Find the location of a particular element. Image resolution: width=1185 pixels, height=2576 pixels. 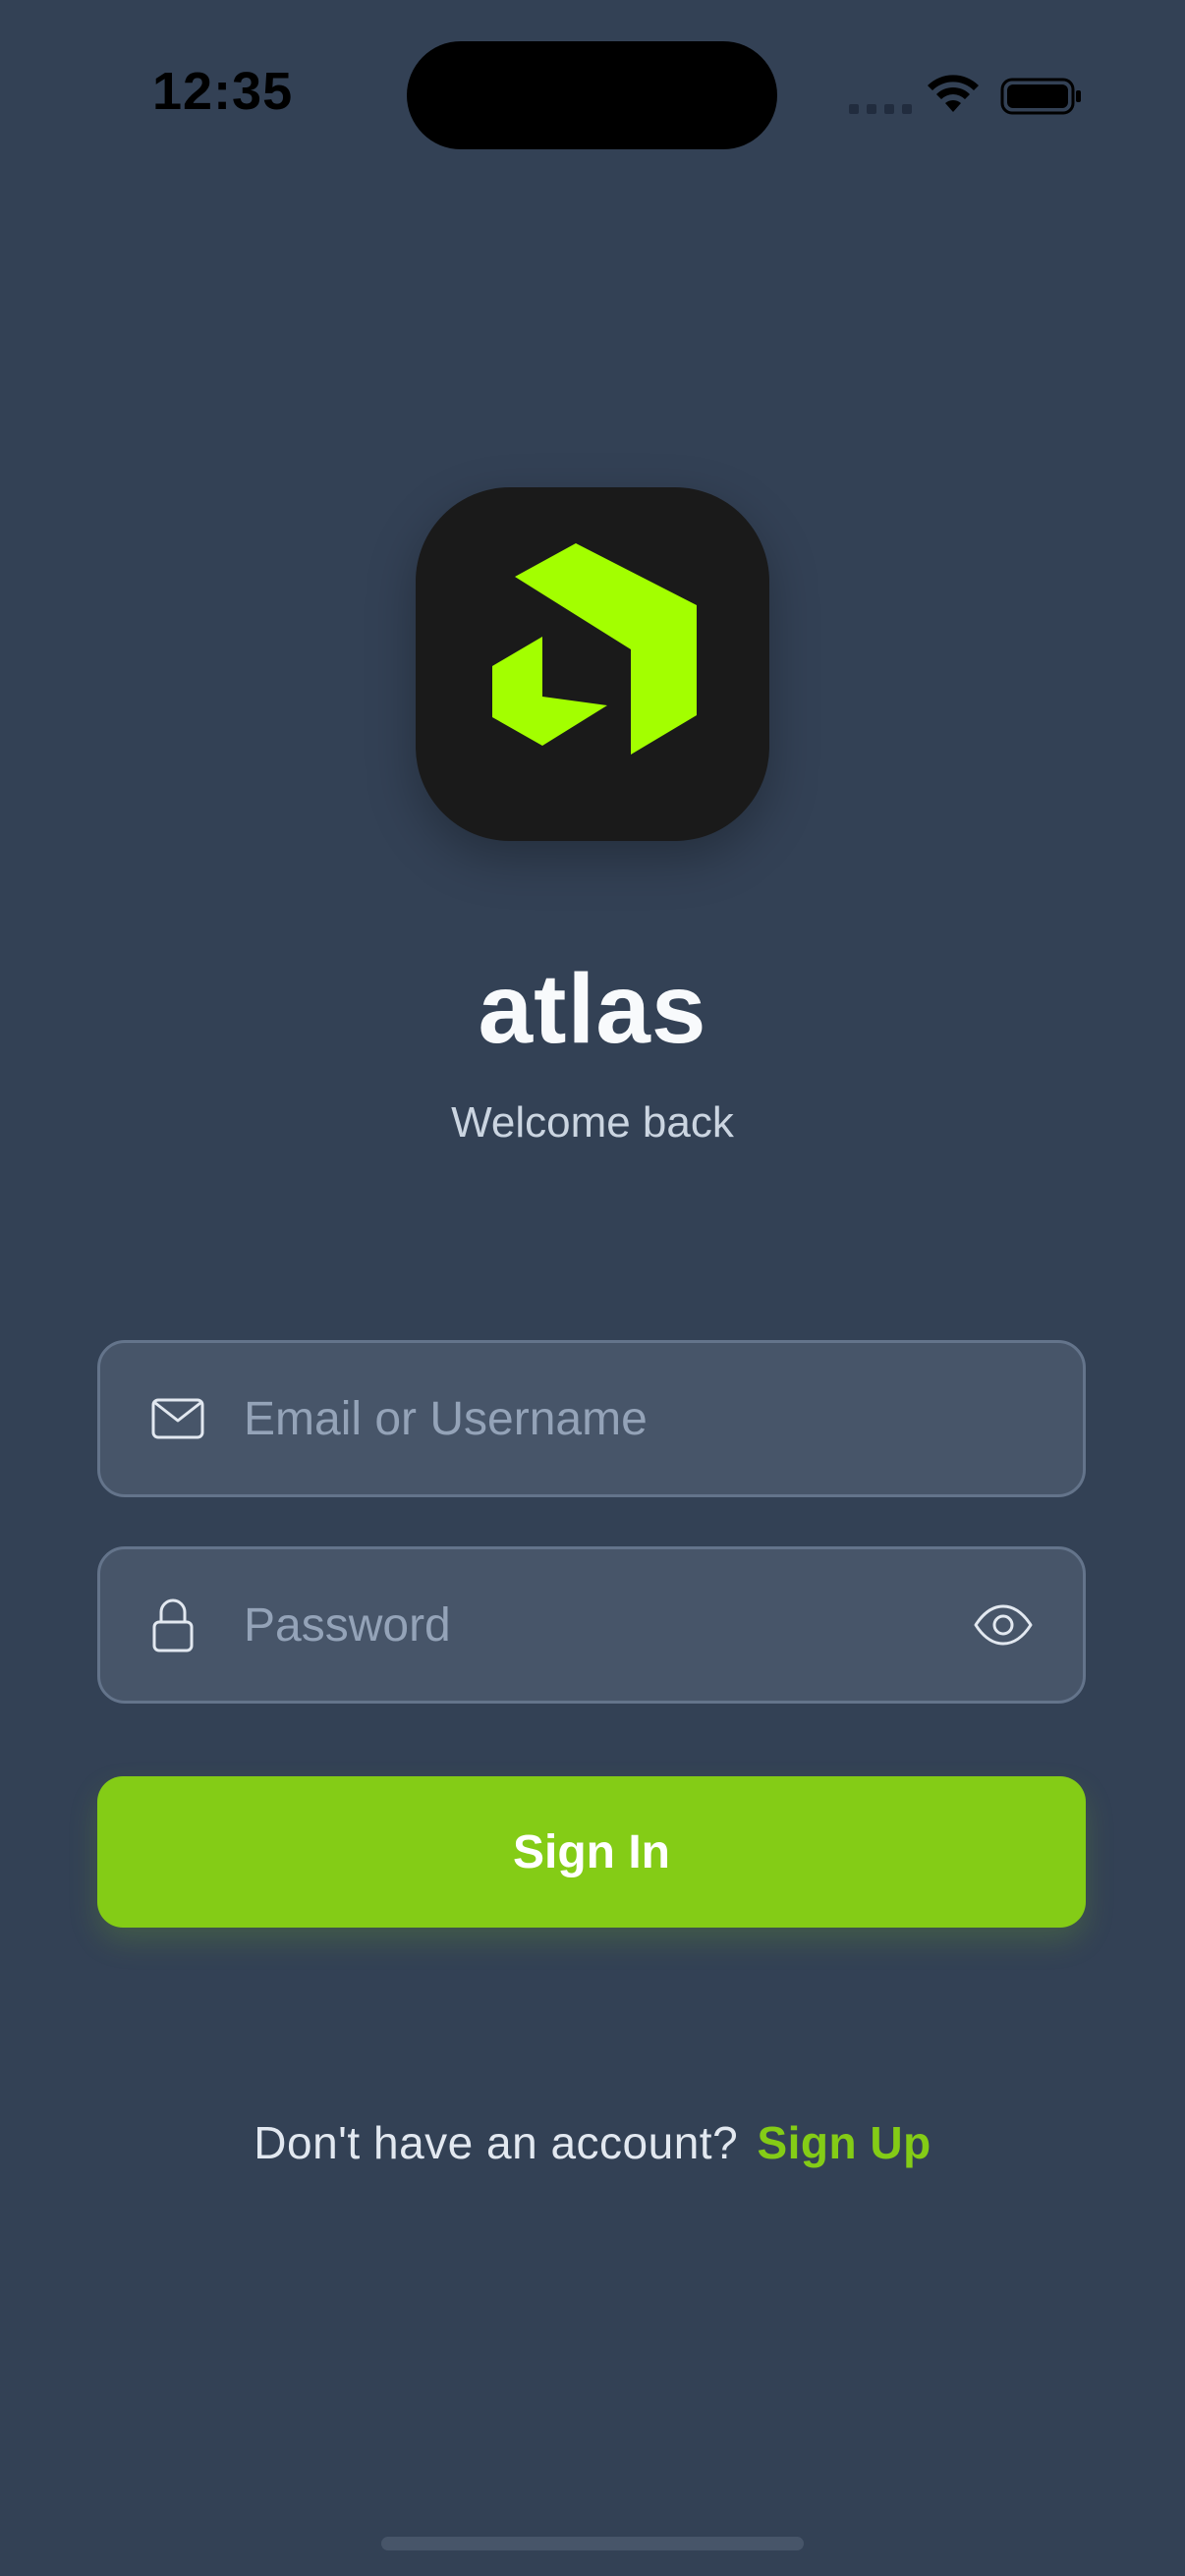

welcome-subtitle: Welcome back is located at coordinates (592, 1122).